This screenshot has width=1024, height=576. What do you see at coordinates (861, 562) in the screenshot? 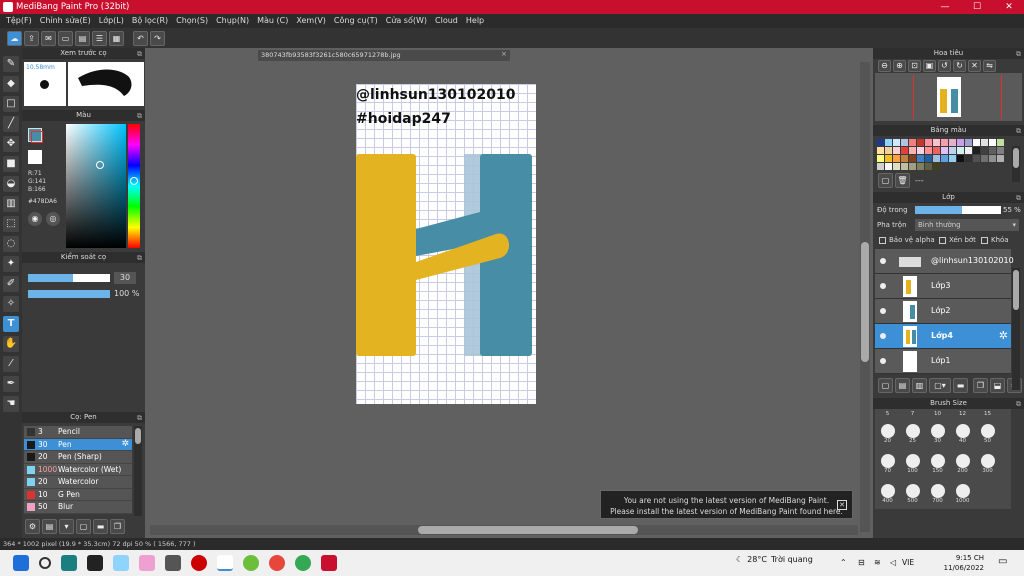
I see `network-icon: ⊟` at bounding box center [861, 562].